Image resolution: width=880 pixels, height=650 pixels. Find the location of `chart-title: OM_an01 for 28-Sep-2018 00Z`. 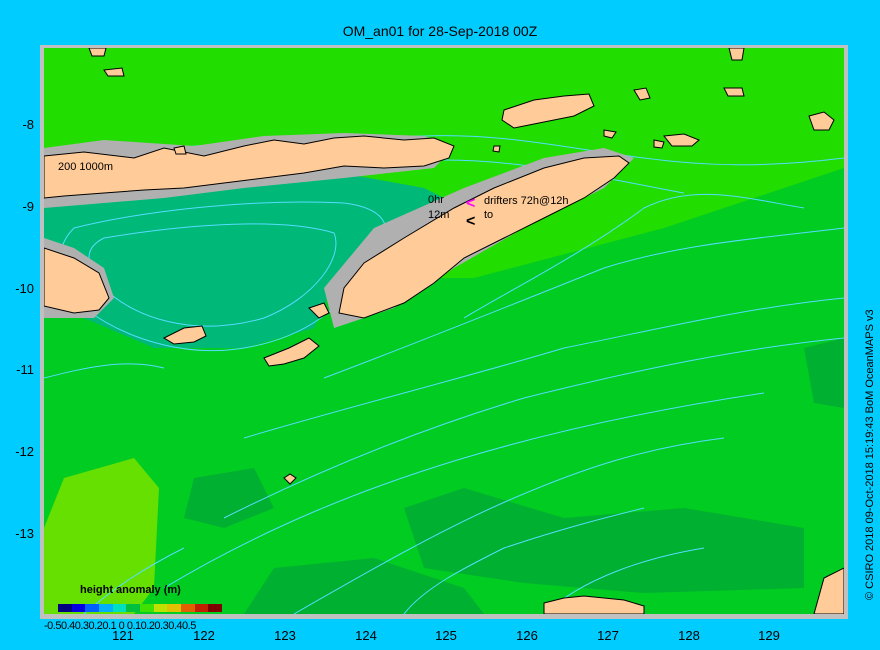

chart-title: OM_an01 for 28-Sep-2018 00Z is located at coordinates (440, 31).